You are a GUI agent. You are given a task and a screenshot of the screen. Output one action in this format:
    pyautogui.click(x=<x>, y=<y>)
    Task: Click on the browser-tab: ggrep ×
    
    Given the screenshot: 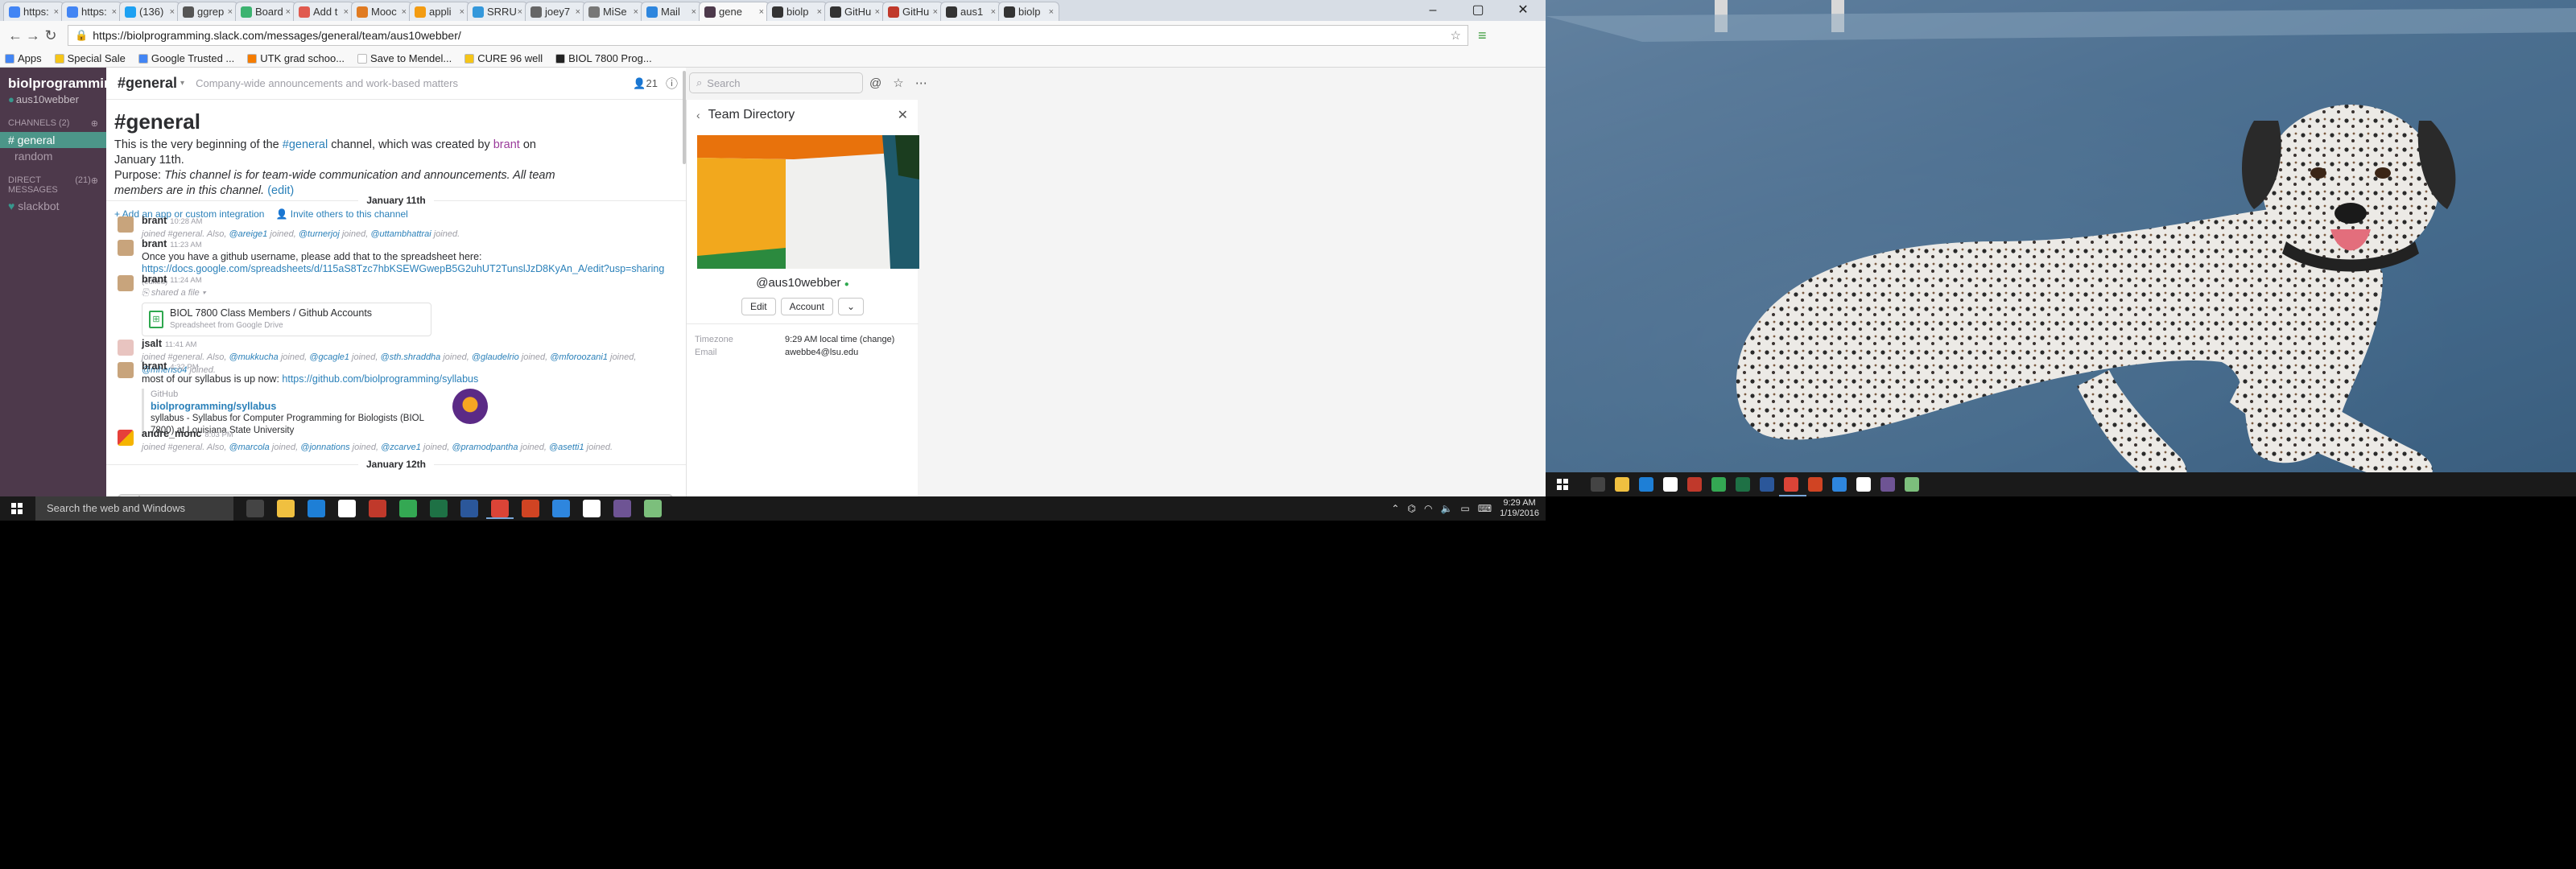 What is the action you would take?
    pyautogui.click(x=207, y=11)
    